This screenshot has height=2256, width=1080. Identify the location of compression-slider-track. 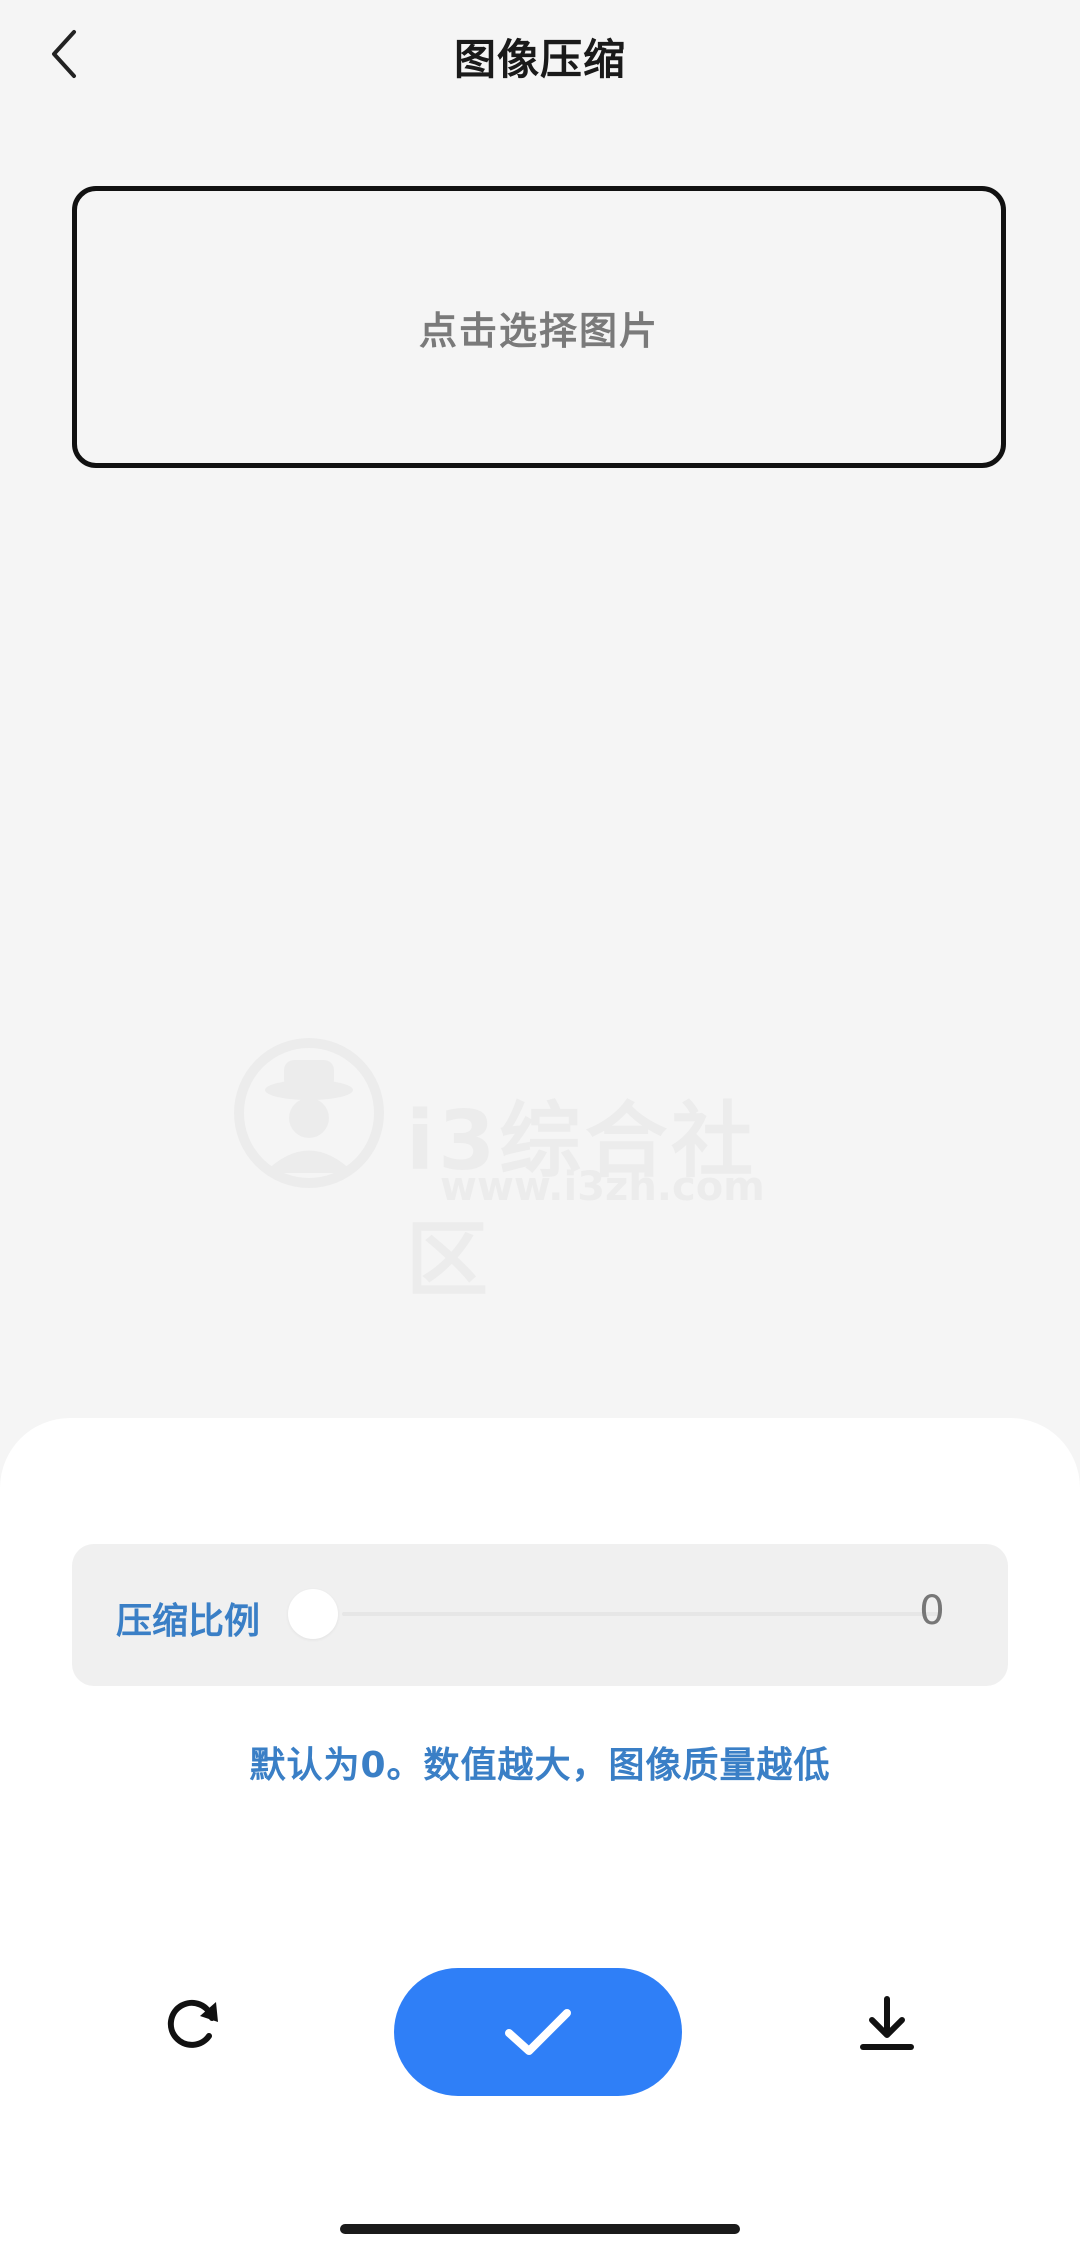
(642, 1614).